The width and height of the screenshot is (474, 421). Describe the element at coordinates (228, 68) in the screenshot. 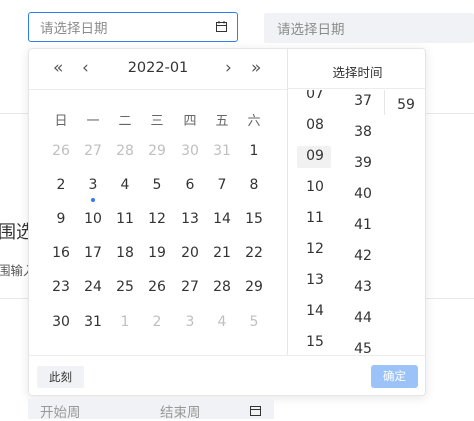

I see `next-month-button: ›` at that location.